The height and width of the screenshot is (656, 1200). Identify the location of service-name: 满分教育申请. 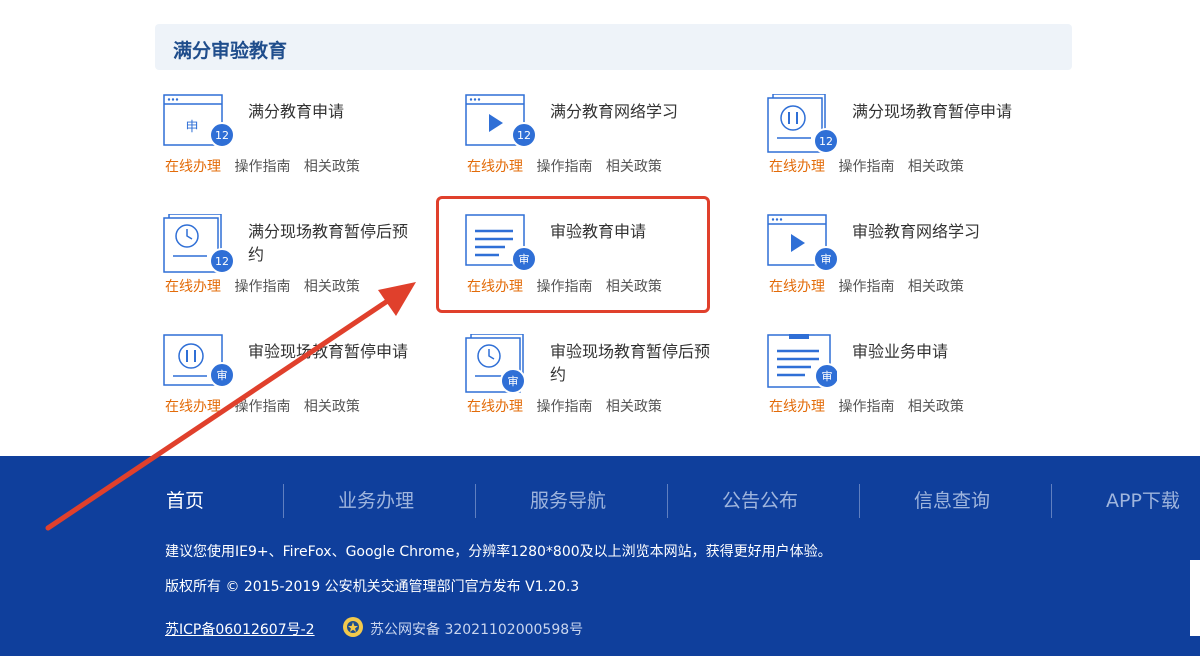
(330, 111).